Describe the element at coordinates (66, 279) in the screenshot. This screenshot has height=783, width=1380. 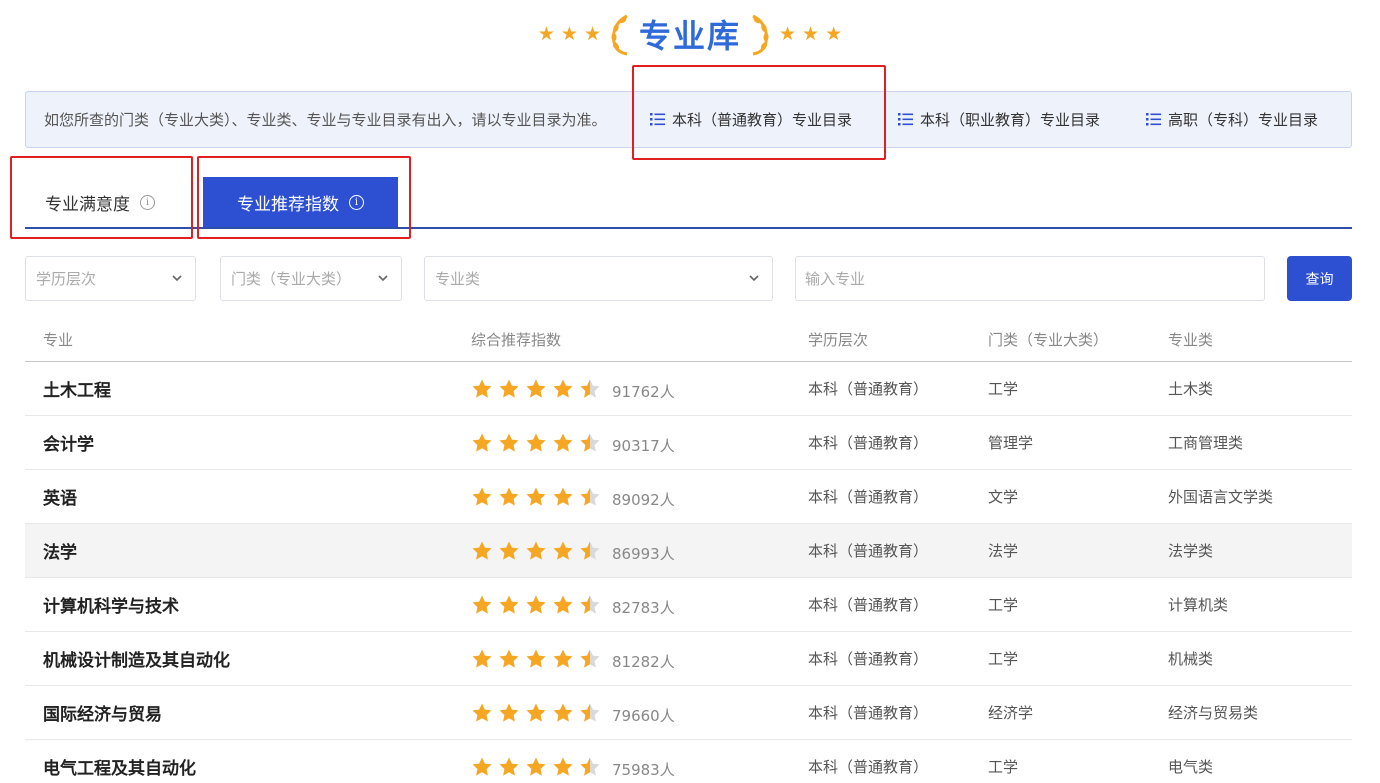
I see `select-placeholder: 学历层次` at that location.